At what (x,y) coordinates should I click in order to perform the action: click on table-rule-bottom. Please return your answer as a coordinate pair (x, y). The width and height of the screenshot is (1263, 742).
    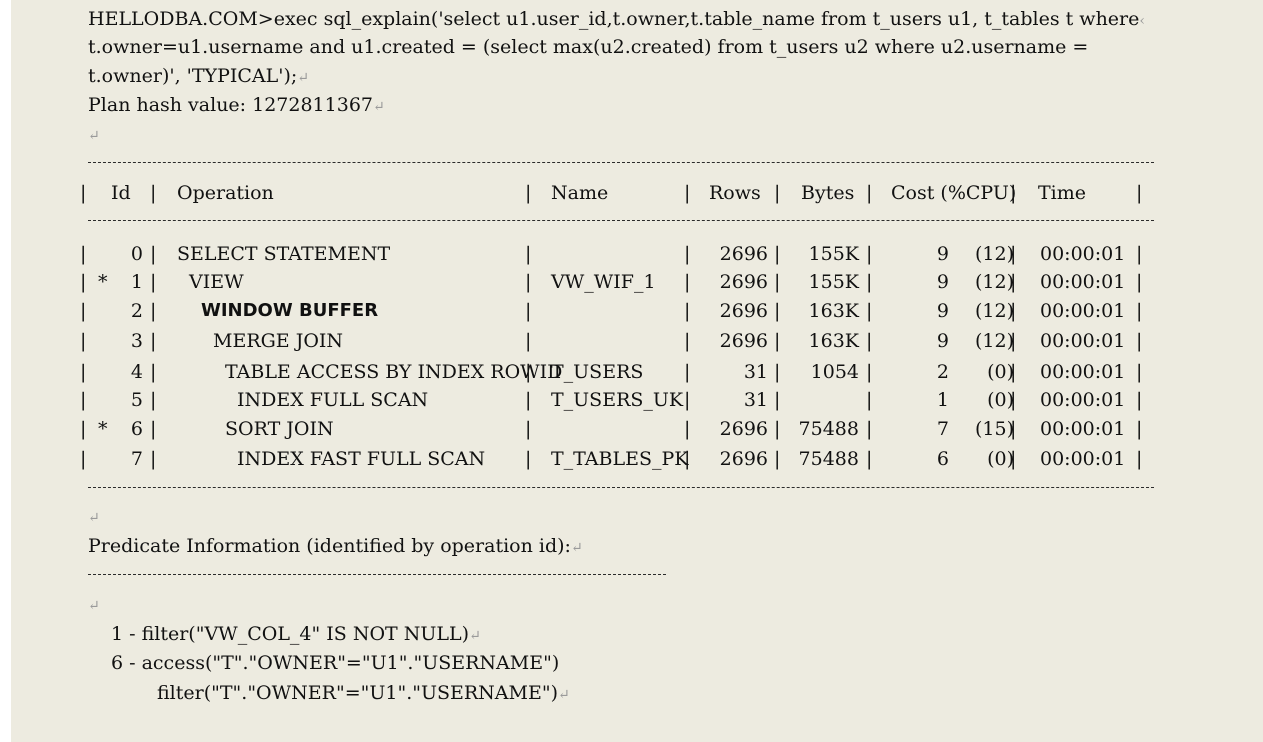
    Looking at the image, I should click on (621, 487).